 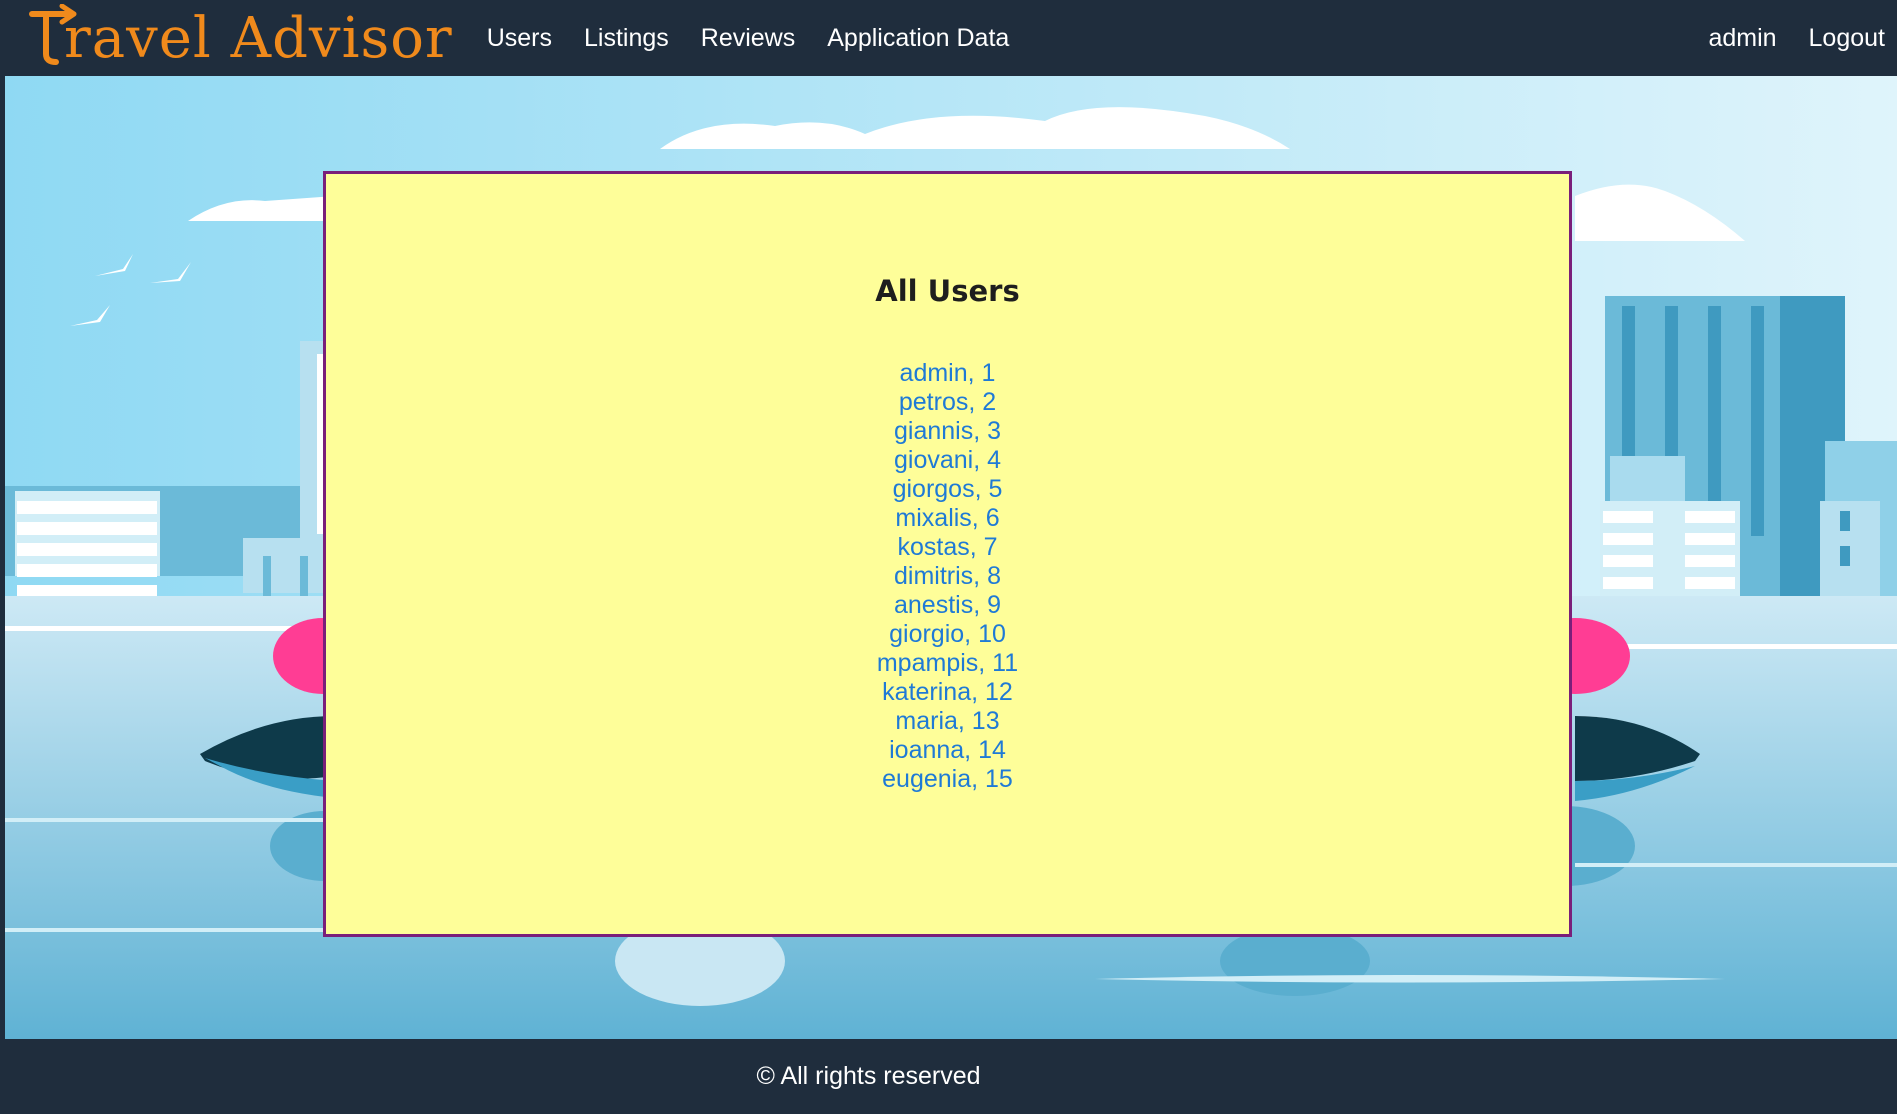 What do you see at coordinates (947, 402) in the screenshot?
I see `user-link-petros: petros, 2` at bounding box center [947, 402].